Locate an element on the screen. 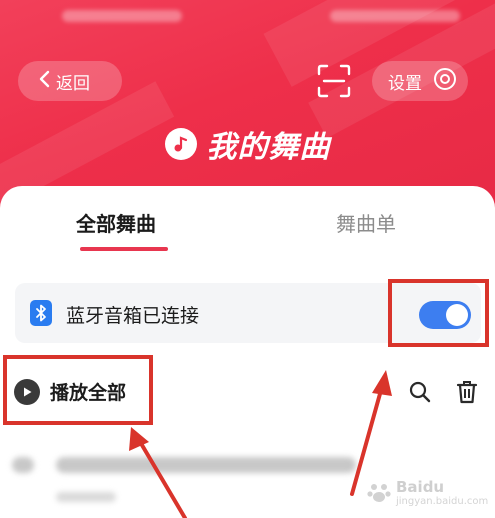  annotation-arrow-left is located at coordinates (158, 472).